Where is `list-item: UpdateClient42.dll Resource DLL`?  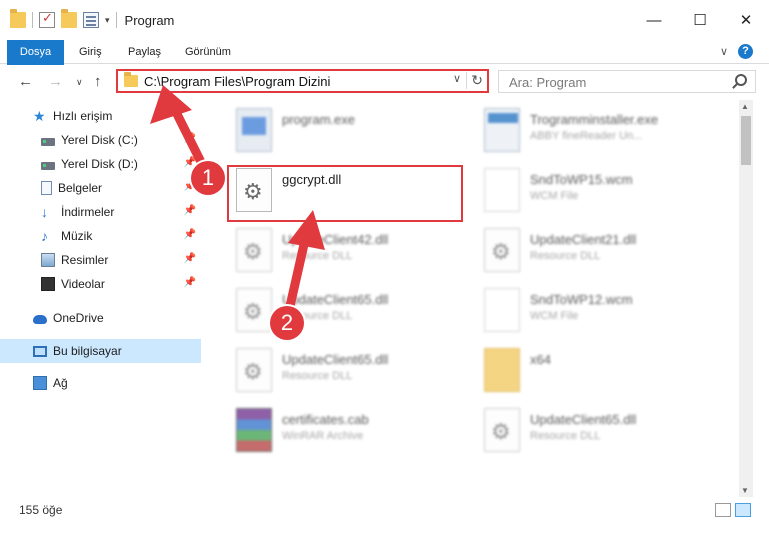 list-item: UpdateClient42.dll Resource DLL is located at coordinates (348, 250).